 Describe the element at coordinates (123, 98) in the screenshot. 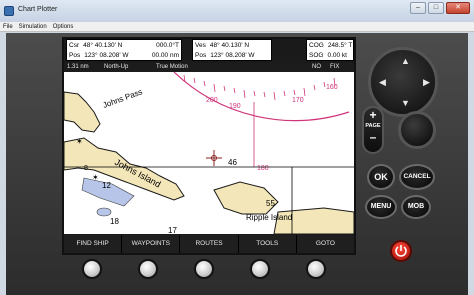

I see `place-johns-pass: Johns Pass` at that location.